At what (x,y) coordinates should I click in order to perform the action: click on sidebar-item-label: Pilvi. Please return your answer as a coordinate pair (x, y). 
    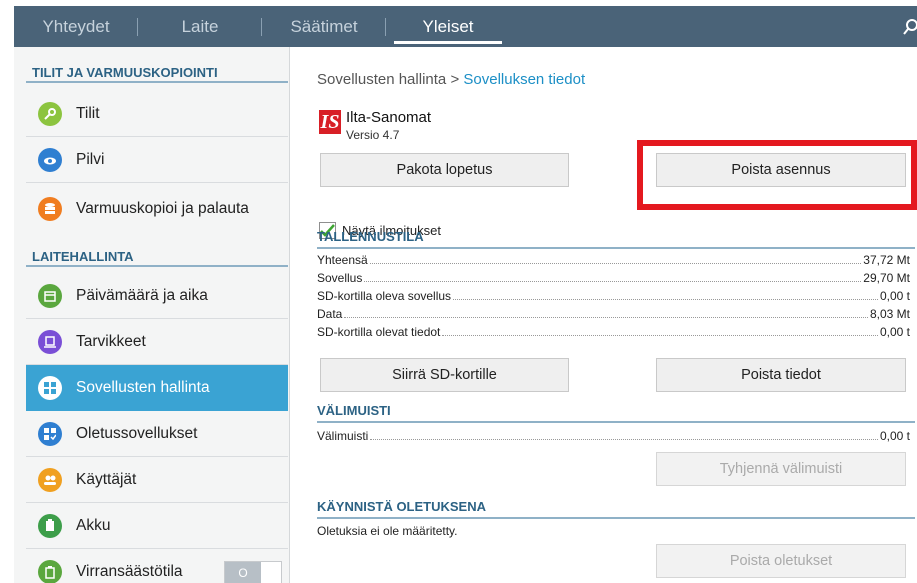
    Looking at the image, I should click on (90, 159).